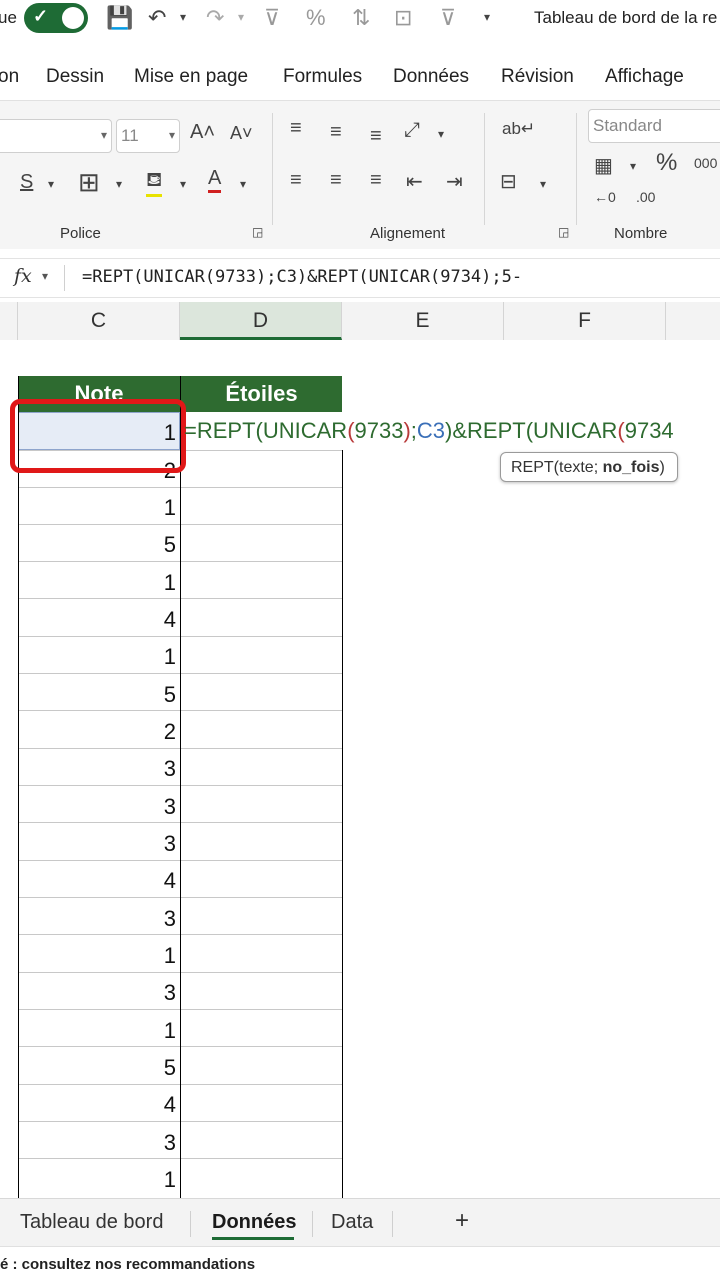 The width and height of the screenshot is (720, 1281). I want to click on select-all-icon: ⊡, so click(403, 18).